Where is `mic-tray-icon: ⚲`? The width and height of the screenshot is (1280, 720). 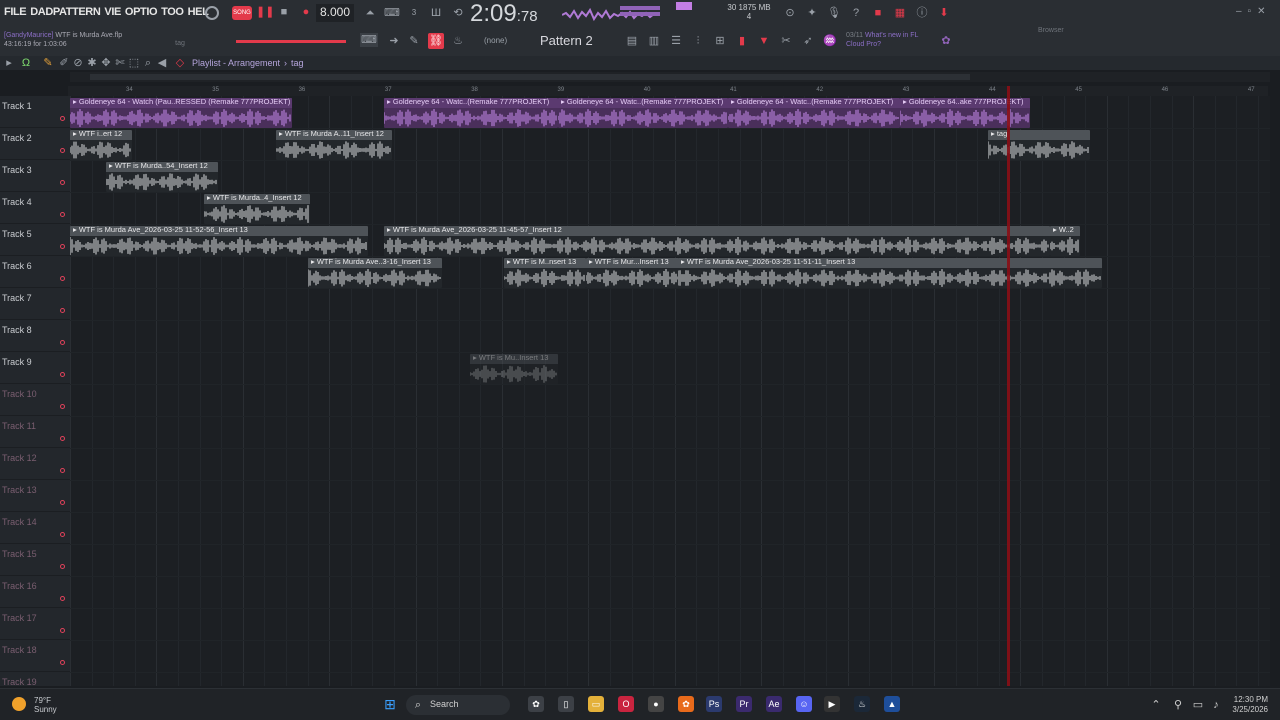
mic-tray-icon: ⚲ is located at coordinates (1178, 705).